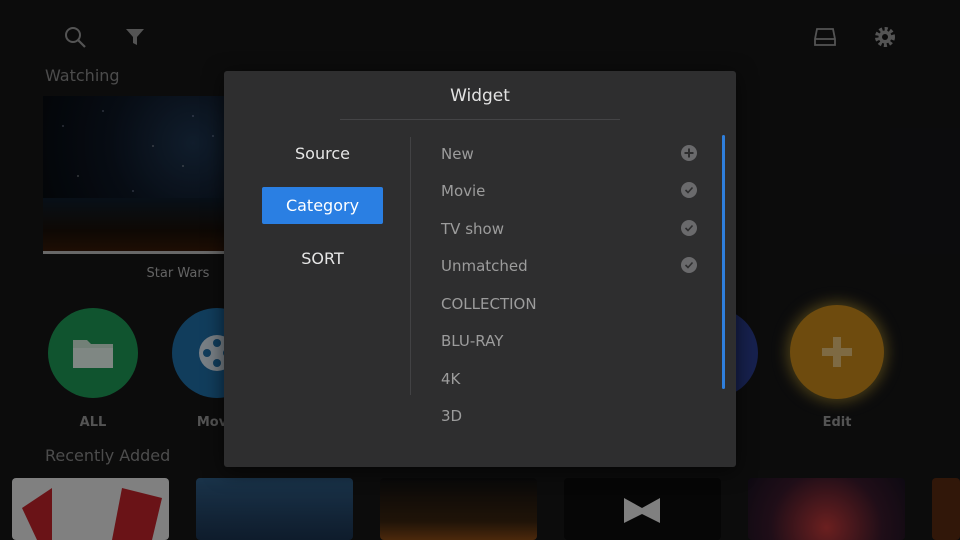 Image resolution: width=960 pixels, height=540 pixels. What do you see at coordinates (689, 153) in the screenshot?
I see `plus-icon` at bounding box center [689, 153].